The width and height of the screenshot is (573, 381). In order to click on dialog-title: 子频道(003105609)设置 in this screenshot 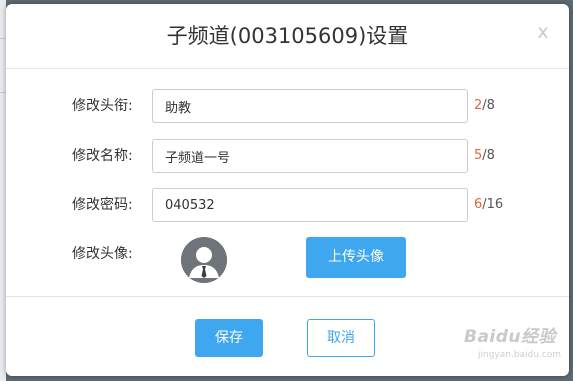, I will do `click(287, 36)`.